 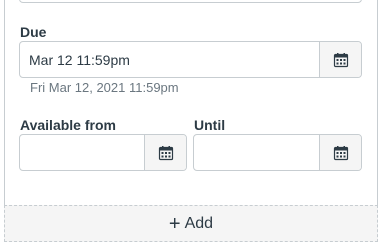 What do you see at coordinates (68, 125) in the screenshot?
I see `available-from-label: Available from` at bounding box center [68, 125].